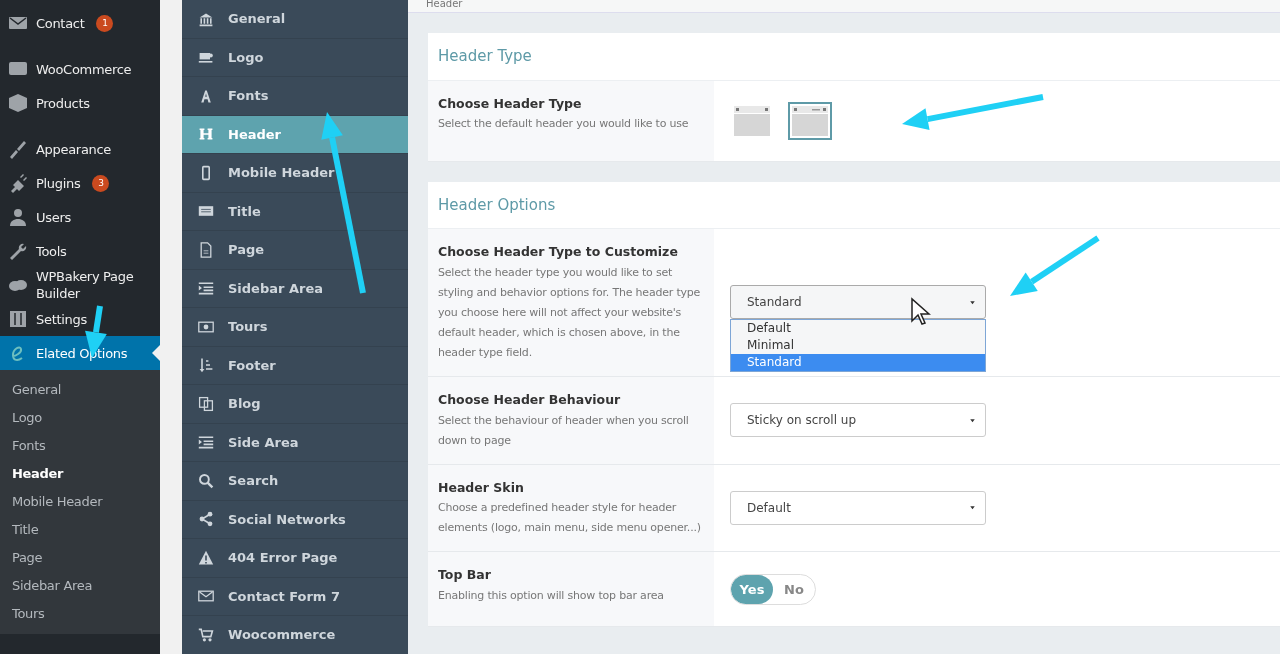 This screenshot has width=1280, height=654. What do you see at coordinates (18, 217) in the screenshot?
I see `user-icon` at bounding box center [18, 217].